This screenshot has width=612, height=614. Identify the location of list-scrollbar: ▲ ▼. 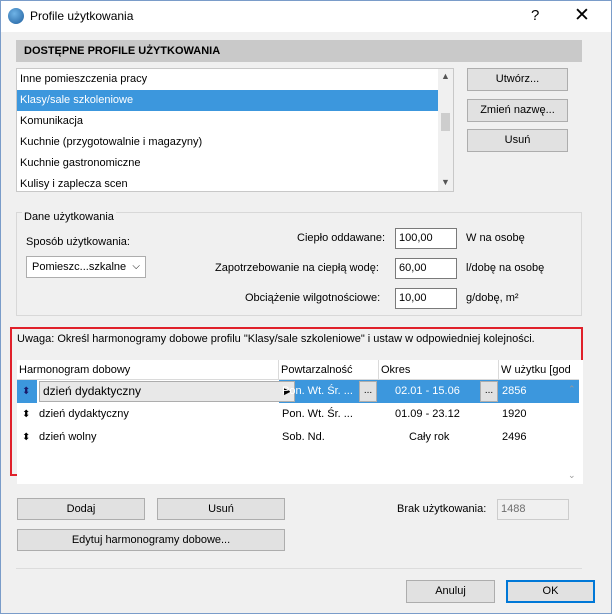
(445, 130).